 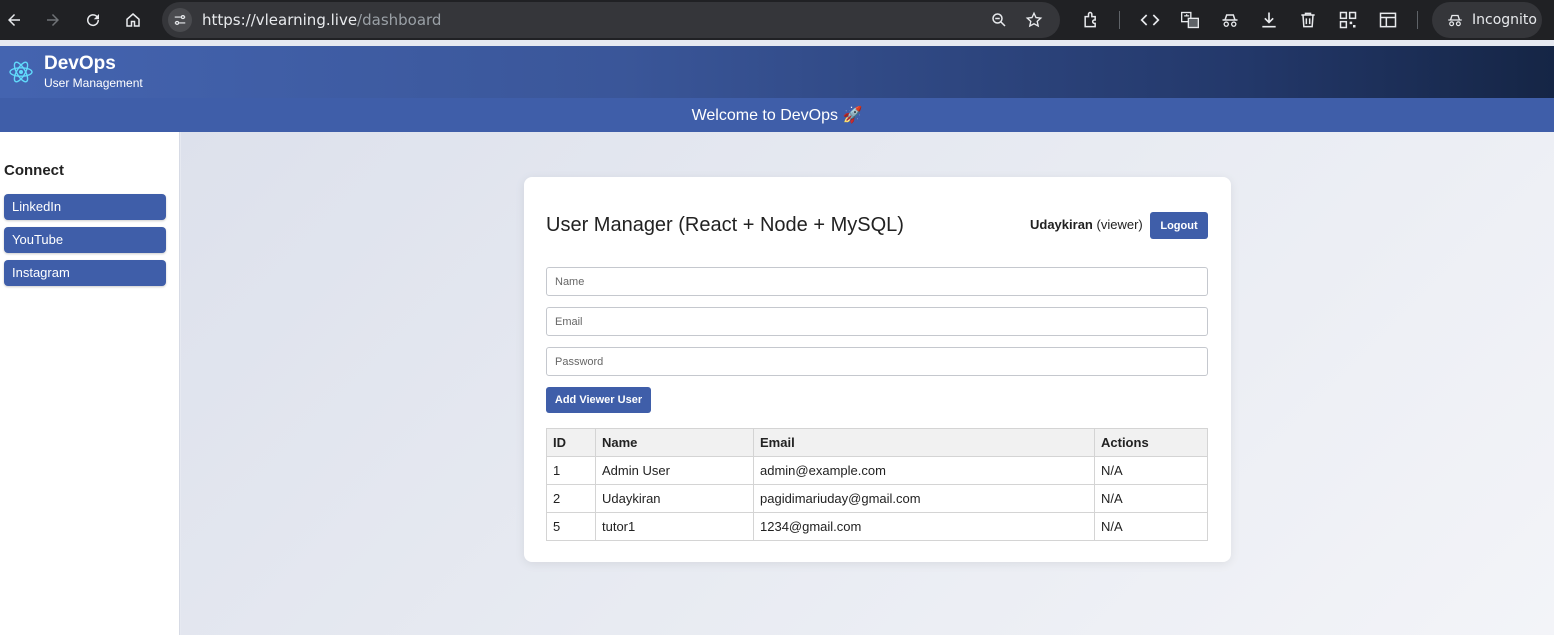 I want to click on cell-id: 5, so click(x=571, y=526).